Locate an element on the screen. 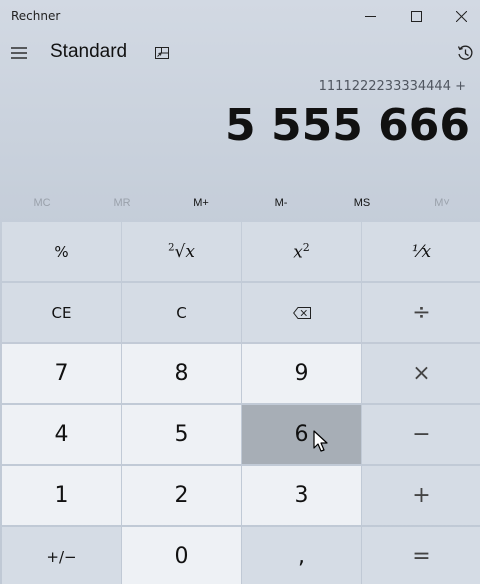 This screenshot has height=584, width=480. digit-1-button: 1 is located at coordinates (61, 495).